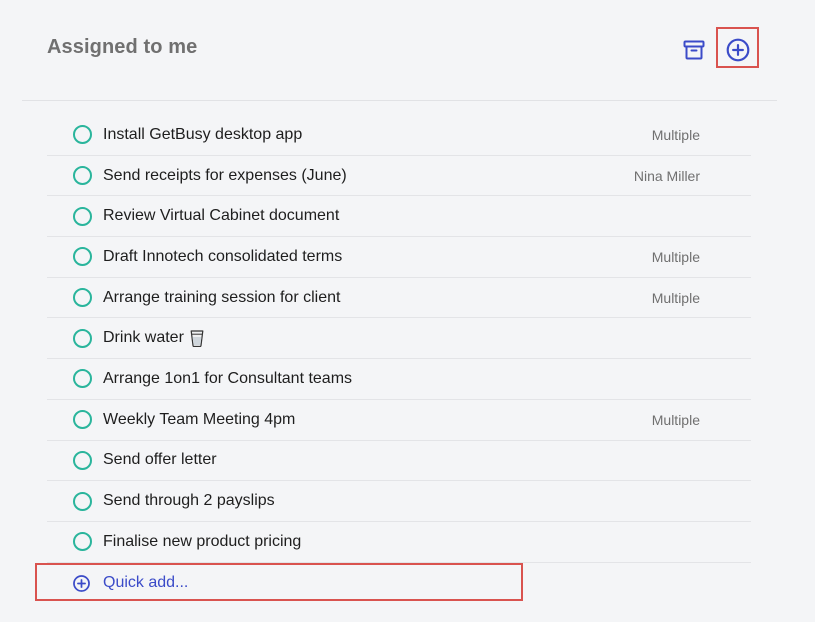 The width and height of the screenshot is (815, 622). I want to click on page-title: Assigned to me, so click(122, 47).